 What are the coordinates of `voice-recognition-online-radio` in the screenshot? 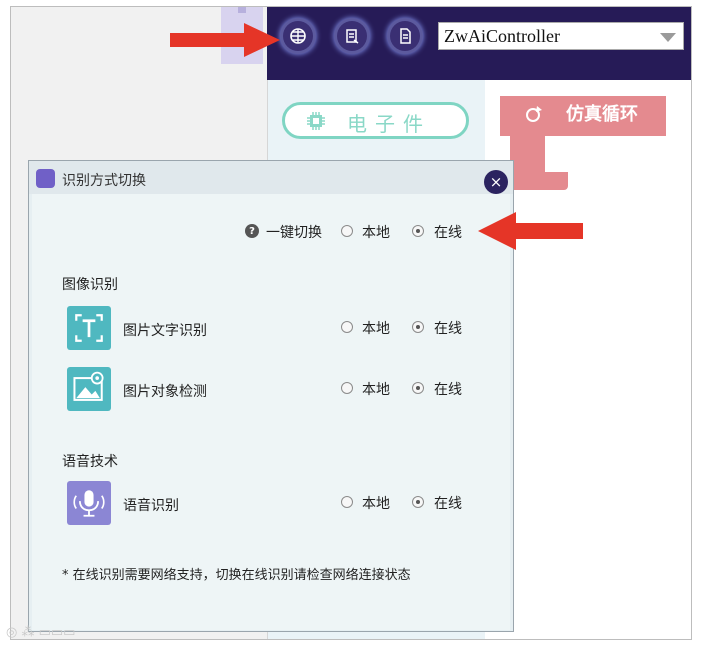 It's located at (418, 502).